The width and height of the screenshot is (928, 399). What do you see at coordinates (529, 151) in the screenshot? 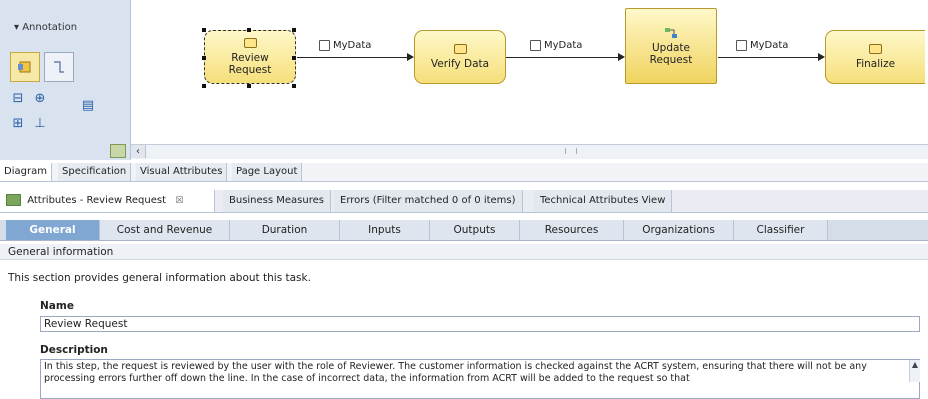
I see `canvas-horizontal-scrollbar: ‹` at bounding box center [529, 151].